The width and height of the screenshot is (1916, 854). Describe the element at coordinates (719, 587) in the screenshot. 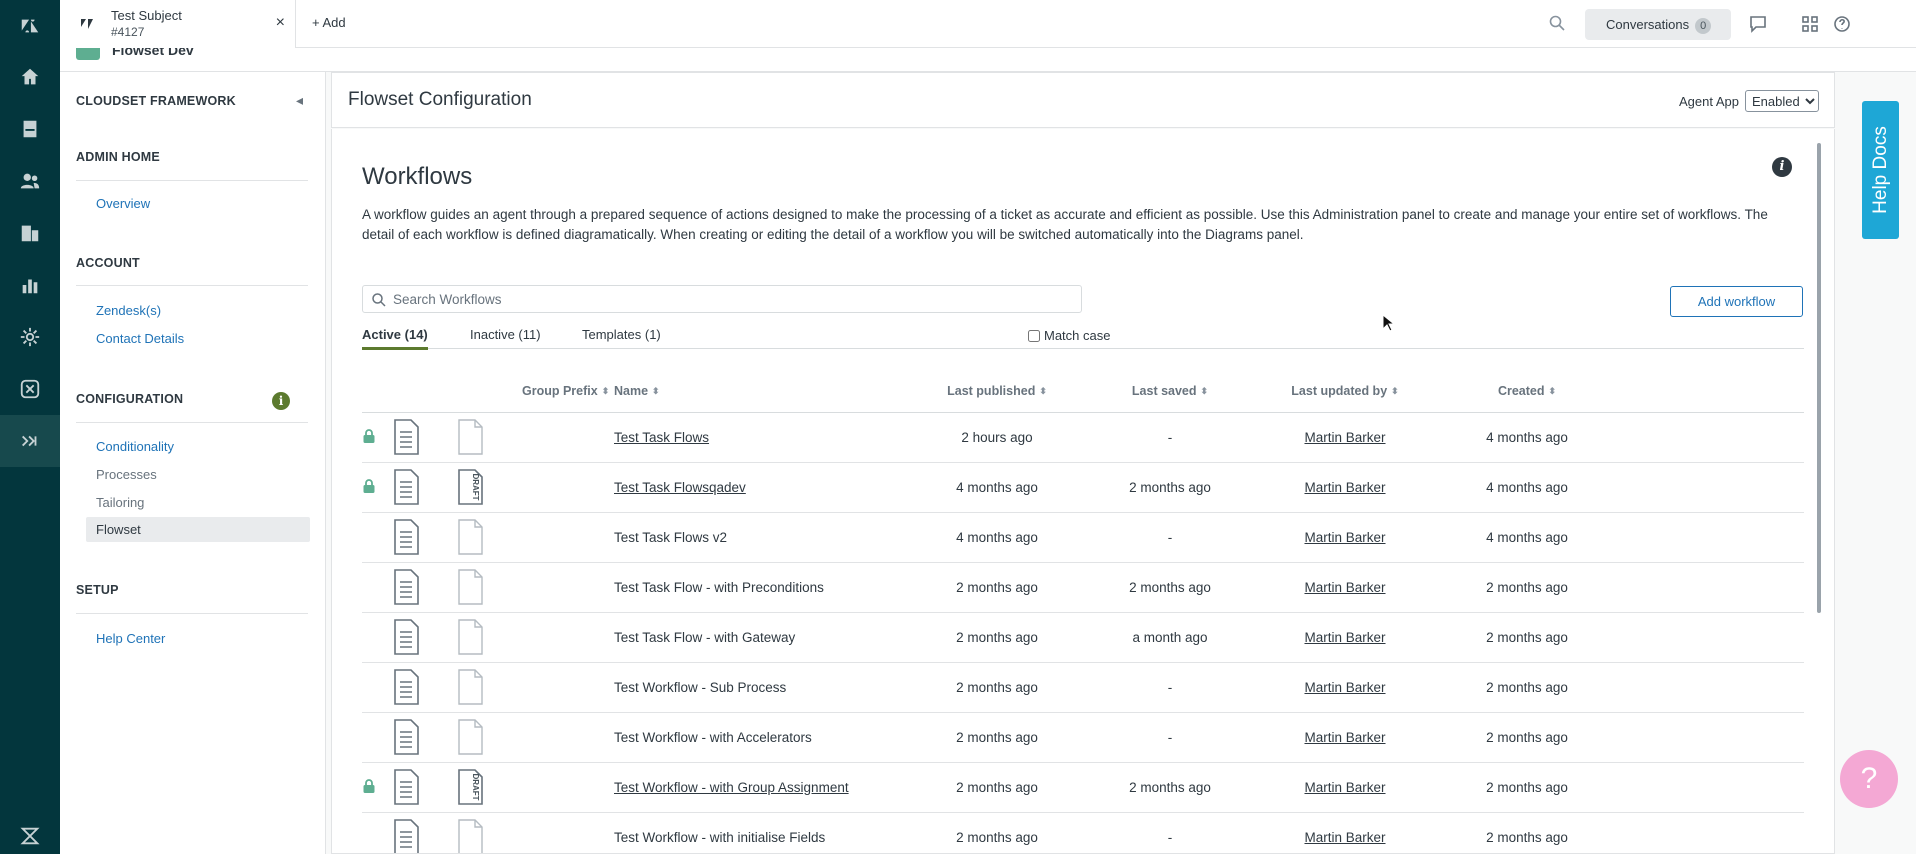

I see `workflow-name: Test Task Flow - with Preconditions` at that location.